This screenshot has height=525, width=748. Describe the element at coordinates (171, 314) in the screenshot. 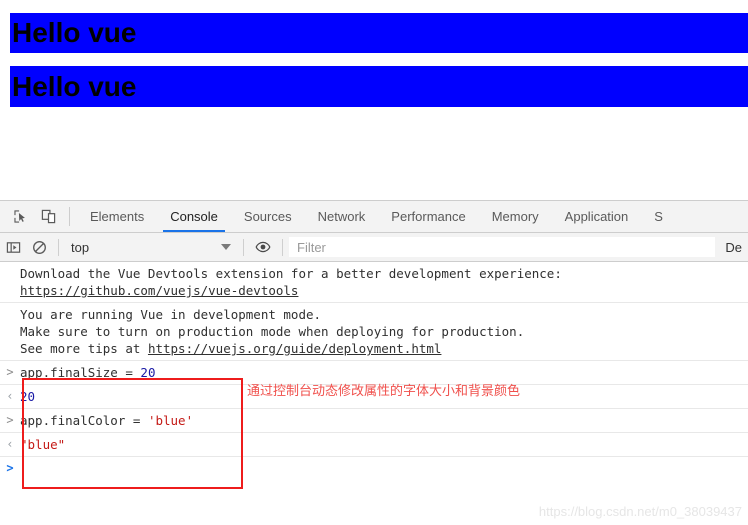

I see `console-message-line: You are running Vue in development mode.` at that location.